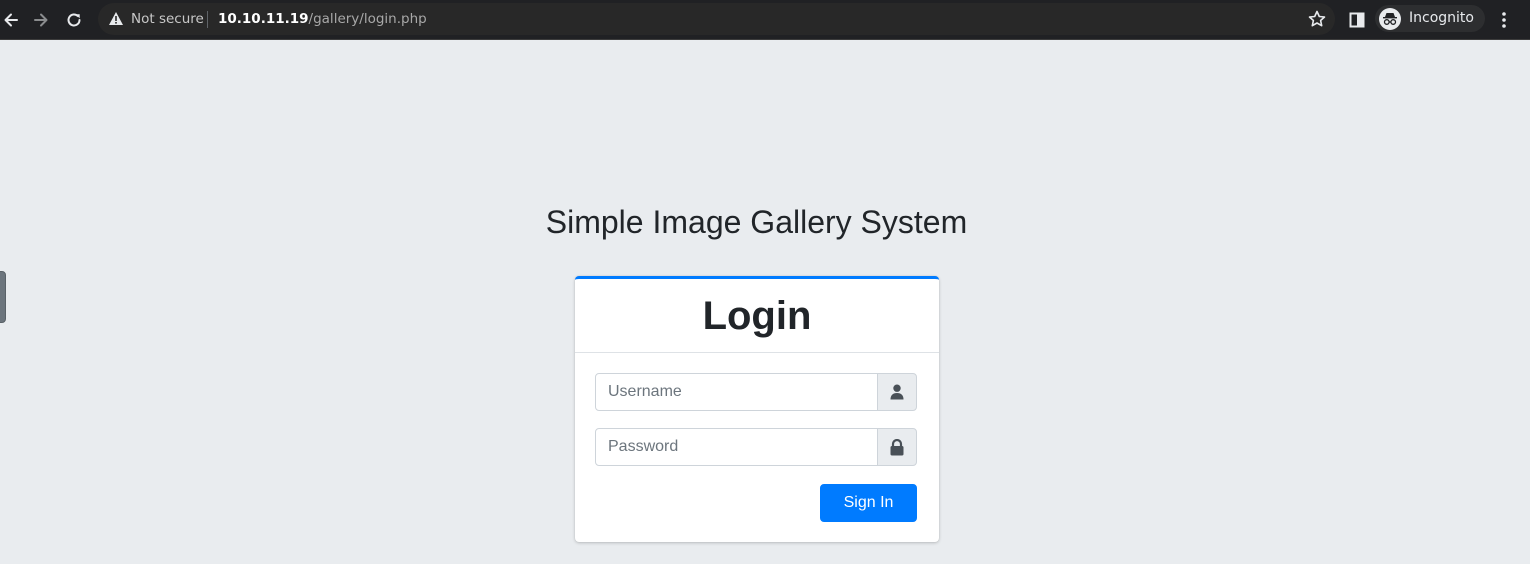  What do you see at coordinates (207, 19) in the screenshot?
I see `omnibox-divider` at bounding box center [207, 19].